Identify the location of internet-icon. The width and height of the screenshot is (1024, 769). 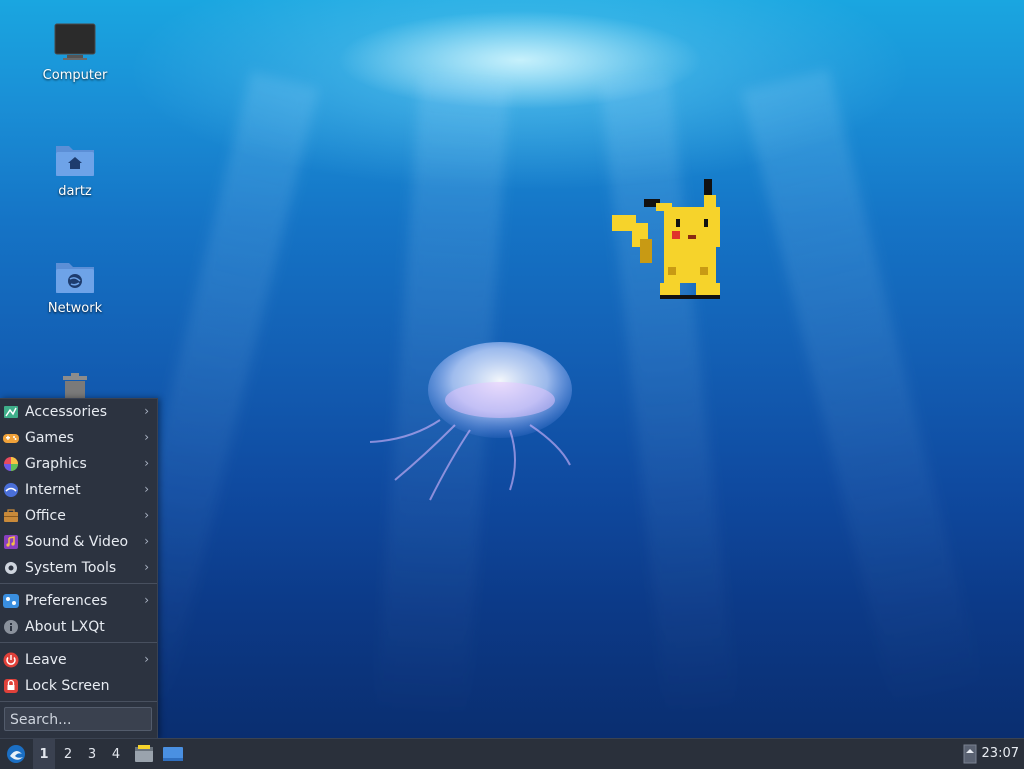
(11, 490).